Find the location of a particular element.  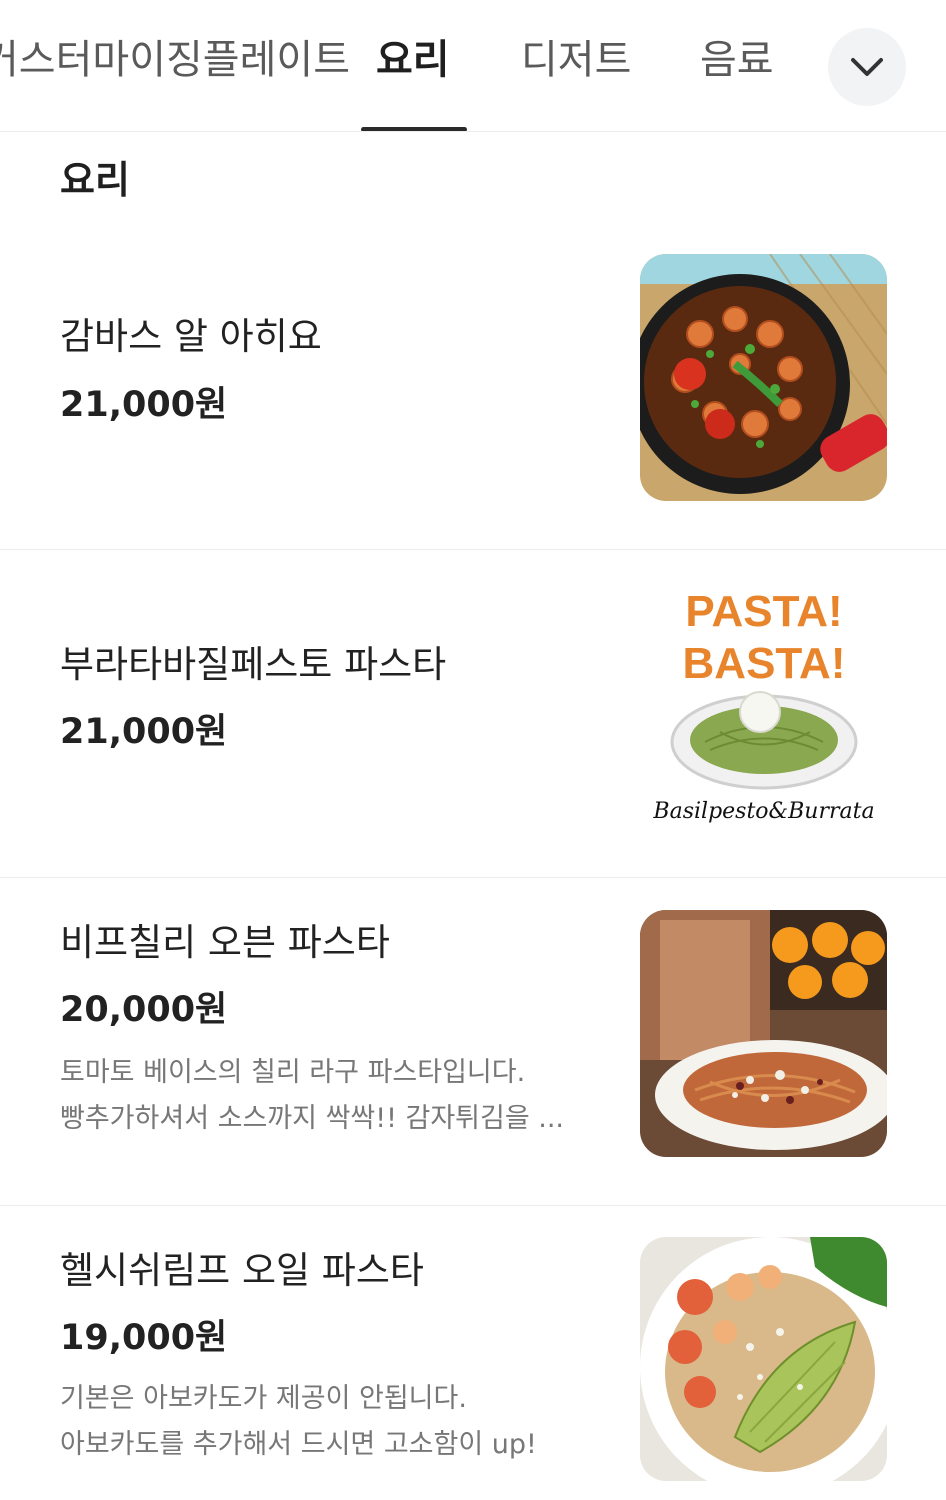

tab-customizing-plate: 커스터마이징플레이트 is located at coordinates (175, 60).